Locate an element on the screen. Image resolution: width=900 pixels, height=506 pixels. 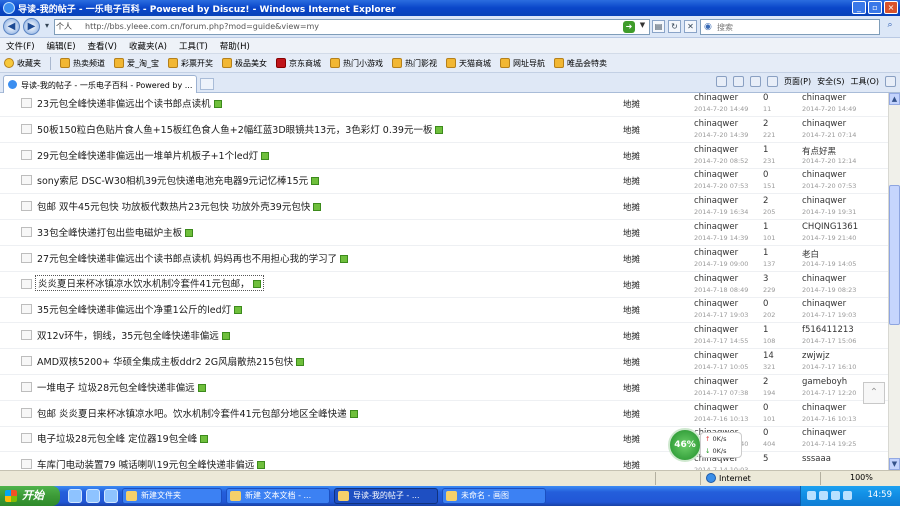
thread-title-link: 23元包全峰快递非偏远出个读书郎点读机 is located at coordinates (129, 103).